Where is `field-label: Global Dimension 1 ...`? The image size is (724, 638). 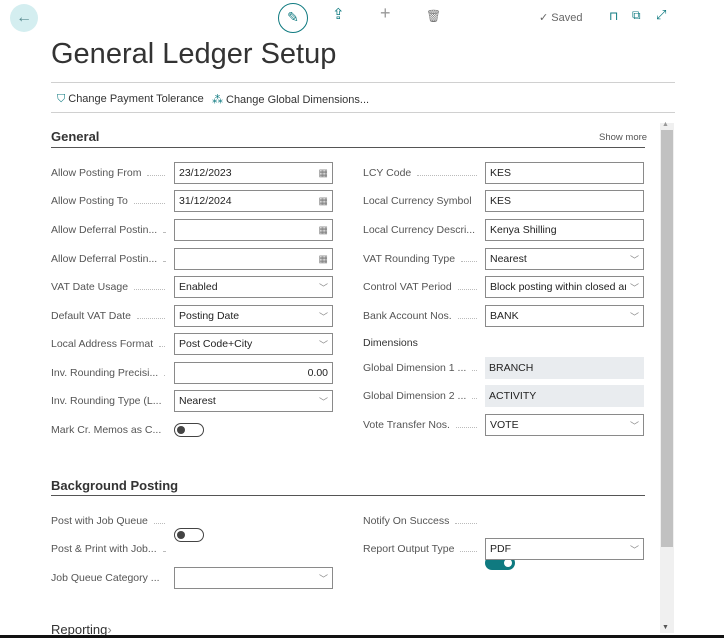 field-label: Global Dimension 1 ... is located at coordinates (423, 368).